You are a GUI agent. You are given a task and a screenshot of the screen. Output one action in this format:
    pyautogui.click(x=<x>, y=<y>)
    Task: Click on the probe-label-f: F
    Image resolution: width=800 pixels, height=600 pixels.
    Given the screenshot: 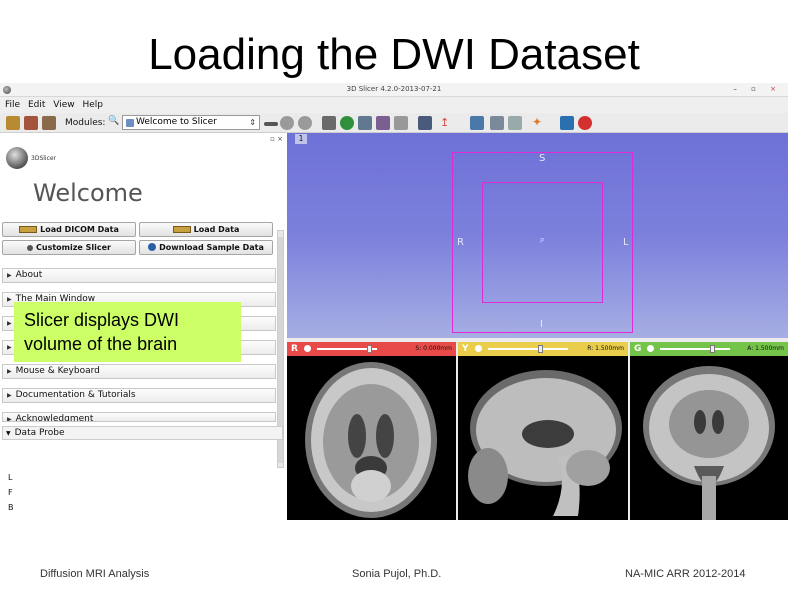 What is the action you would take?
    pyautogui.click(x=10, y=492)
    